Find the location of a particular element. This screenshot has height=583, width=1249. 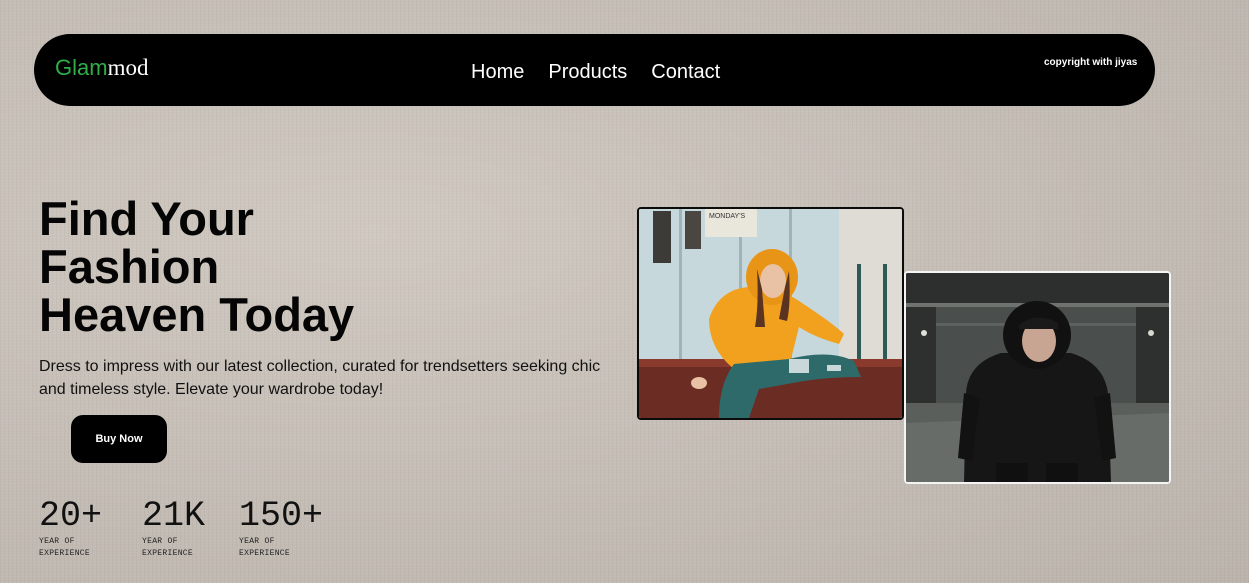

woman-photo-illustration: MONDAY'S is located at coordinates (770, 313).